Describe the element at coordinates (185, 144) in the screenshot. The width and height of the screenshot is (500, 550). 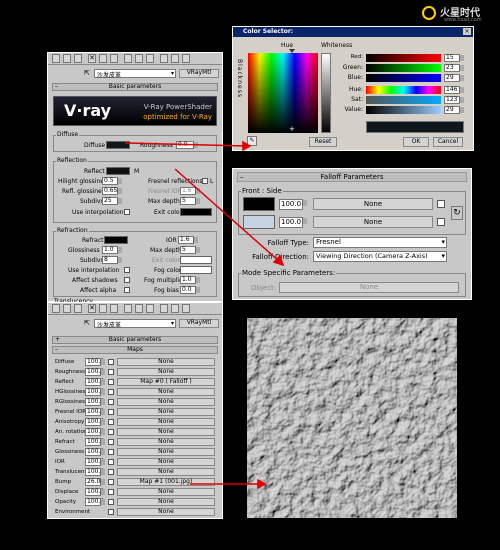
I see `arrow-diffuse-to-color-selector` at that location.